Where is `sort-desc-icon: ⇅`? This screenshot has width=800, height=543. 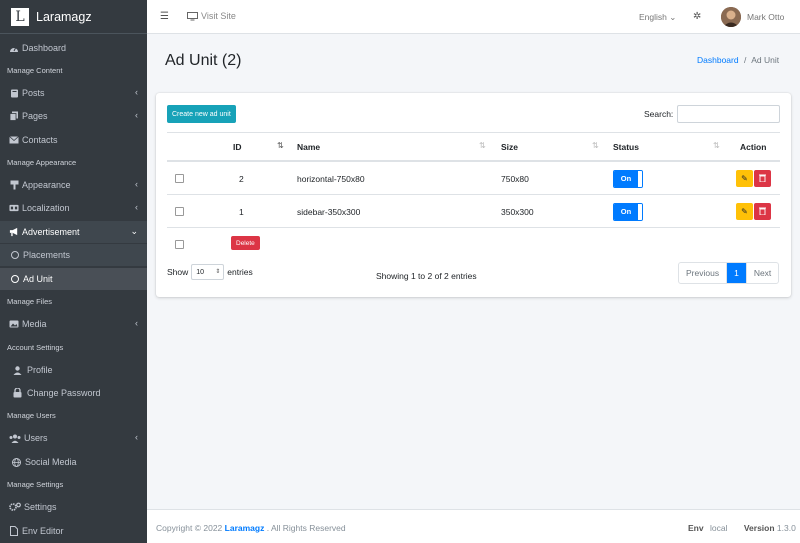 sort-desc-icon: ⇅ is located at coordinates (280, 145).